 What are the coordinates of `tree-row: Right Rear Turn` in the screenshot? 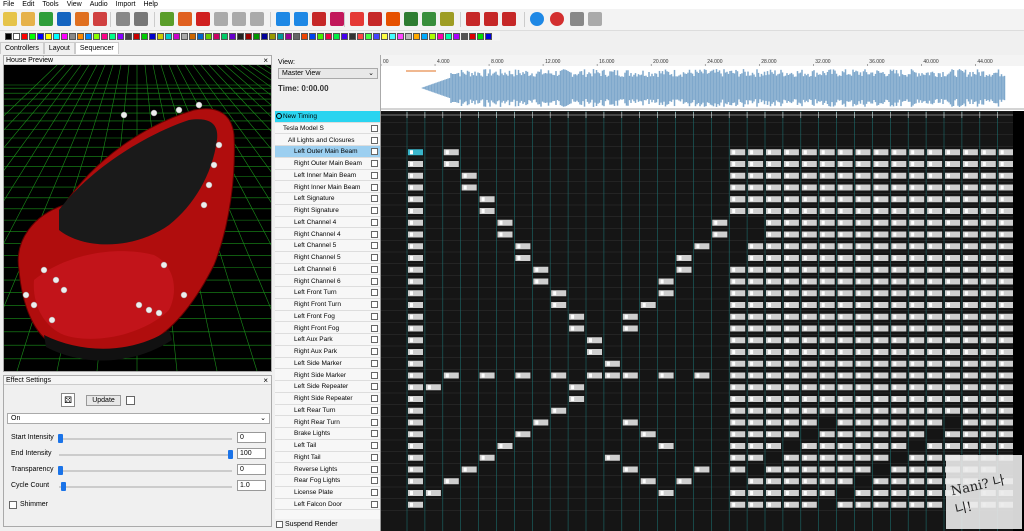 It's located at (327, 423).